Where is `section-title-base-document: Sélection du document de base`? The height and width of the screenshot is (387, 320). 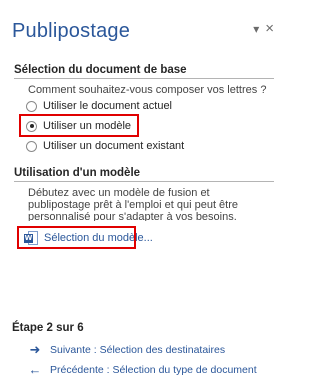
section-title-base-document: Sélection du document de base is located at coordinates (100, 70).